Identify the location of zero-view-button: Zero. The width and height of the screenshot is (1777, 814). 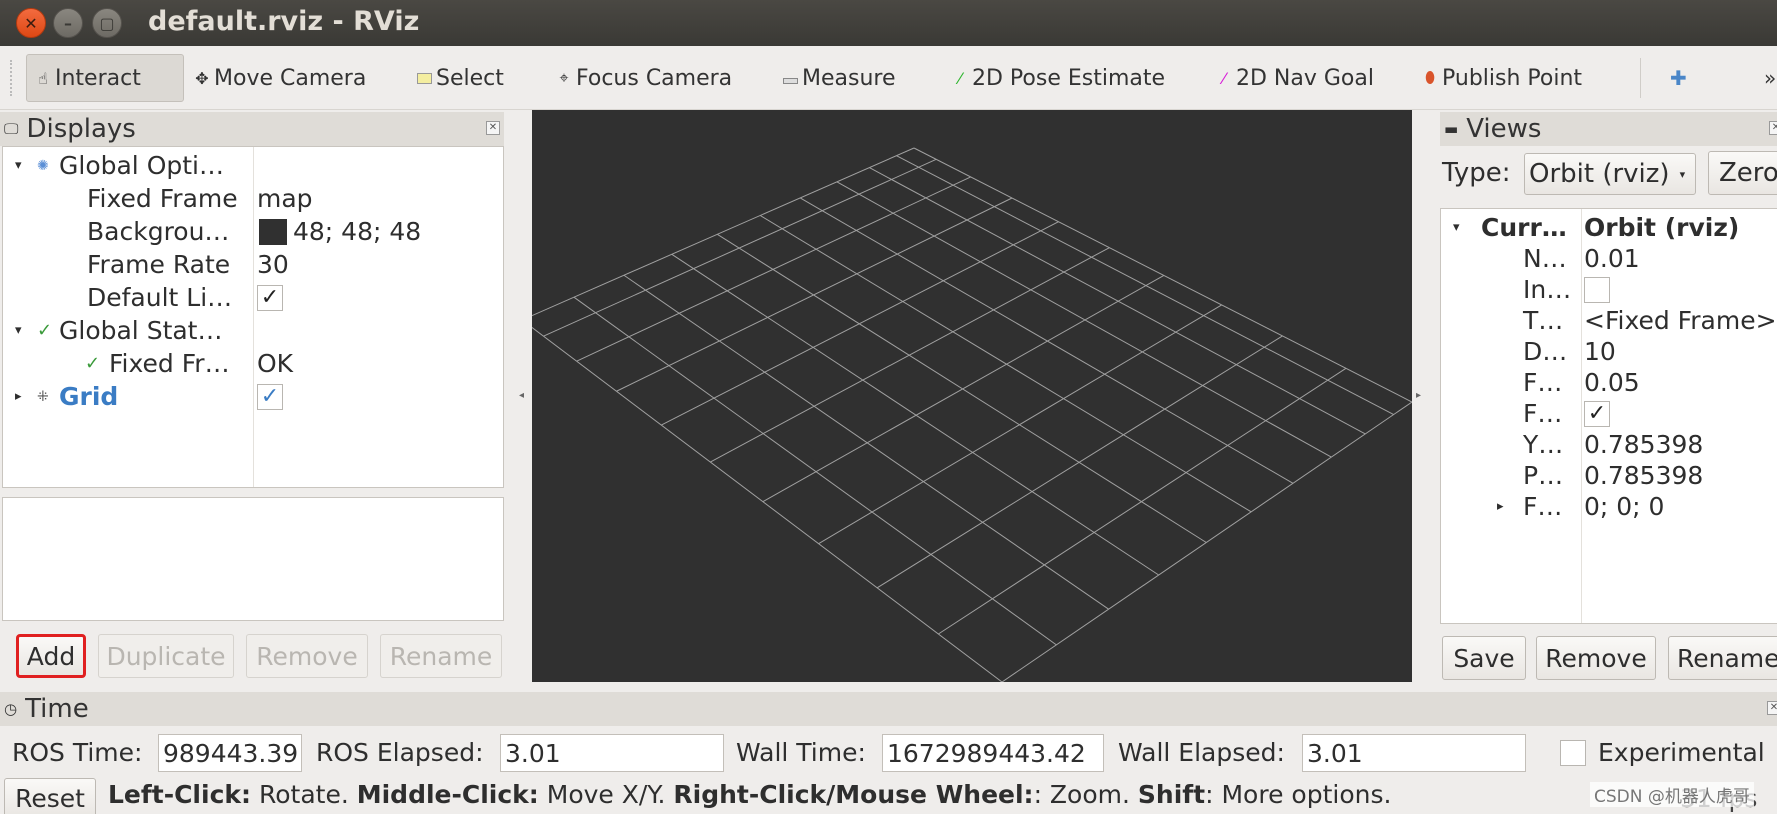
(1742, 173).